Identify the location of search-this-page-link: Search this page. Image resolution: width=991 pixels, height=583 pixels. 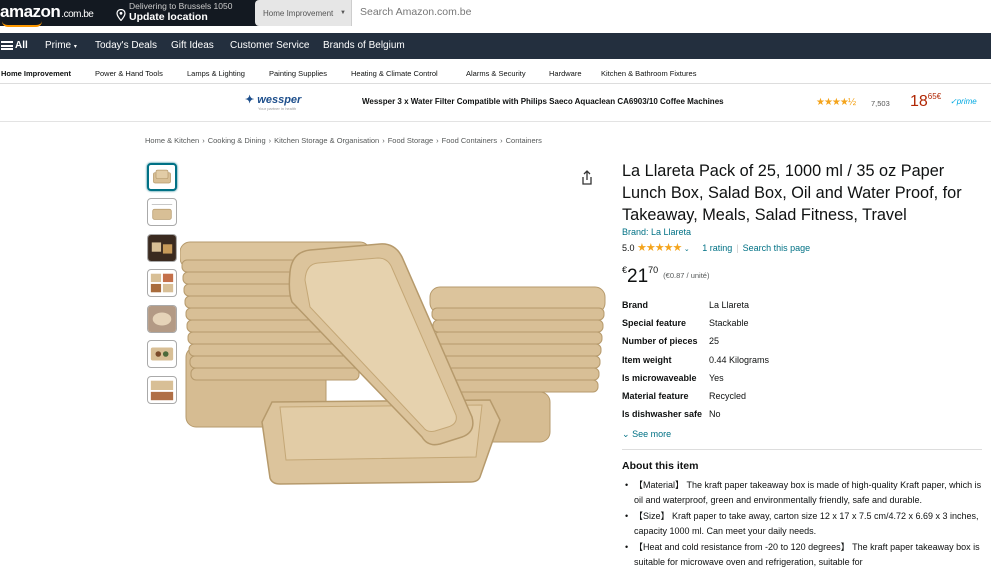
(777, 248).